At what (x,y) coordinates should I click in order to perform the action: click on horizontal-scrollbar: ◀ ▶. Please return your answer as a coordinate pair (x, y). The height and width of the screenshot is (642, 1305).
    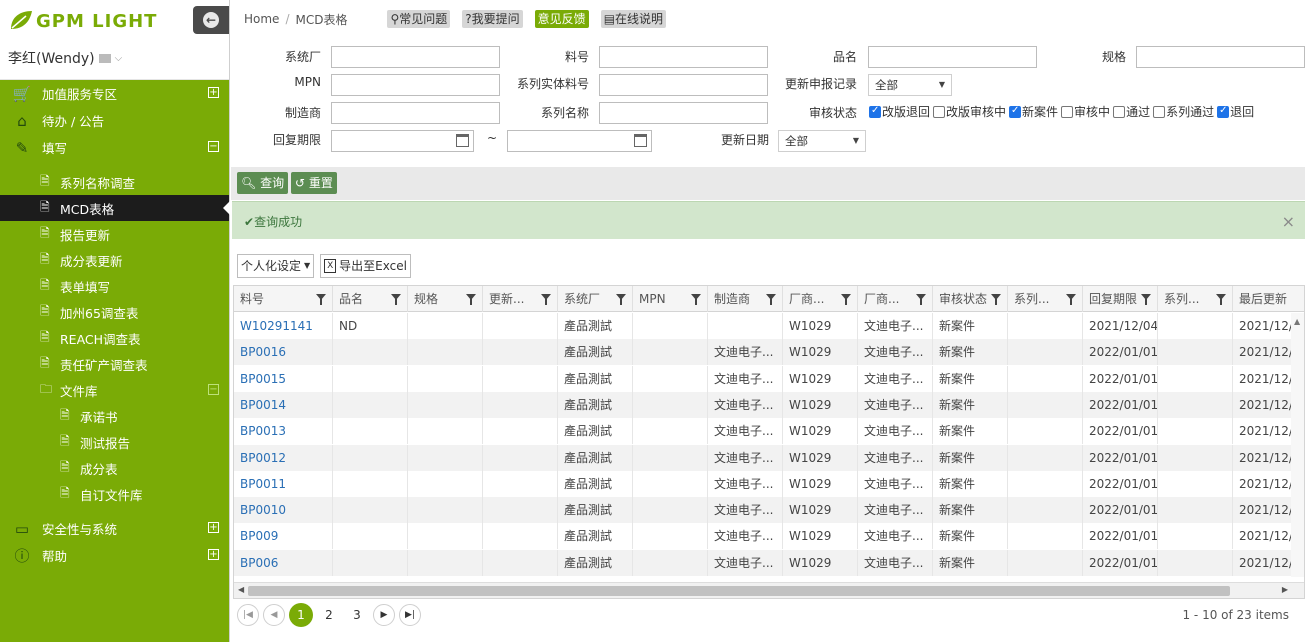
    Looking at the image, I should click on (769, 590).